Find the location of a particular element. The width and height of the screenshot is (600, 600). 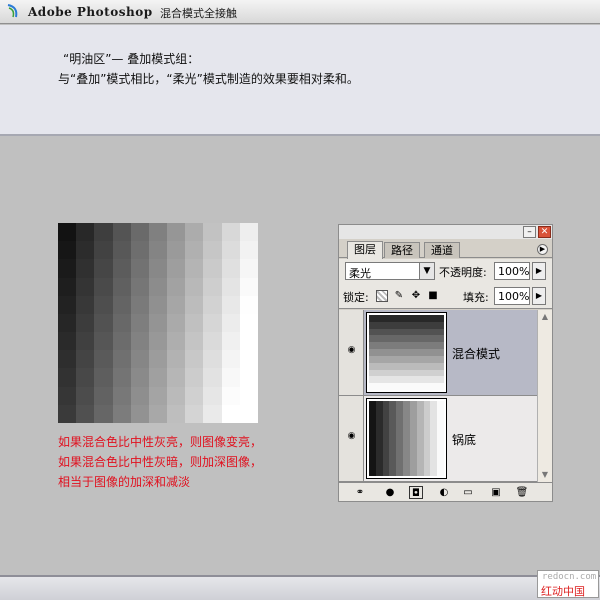

layer-row-base: ◉ 锅底 is located at coordinates (438, 439).